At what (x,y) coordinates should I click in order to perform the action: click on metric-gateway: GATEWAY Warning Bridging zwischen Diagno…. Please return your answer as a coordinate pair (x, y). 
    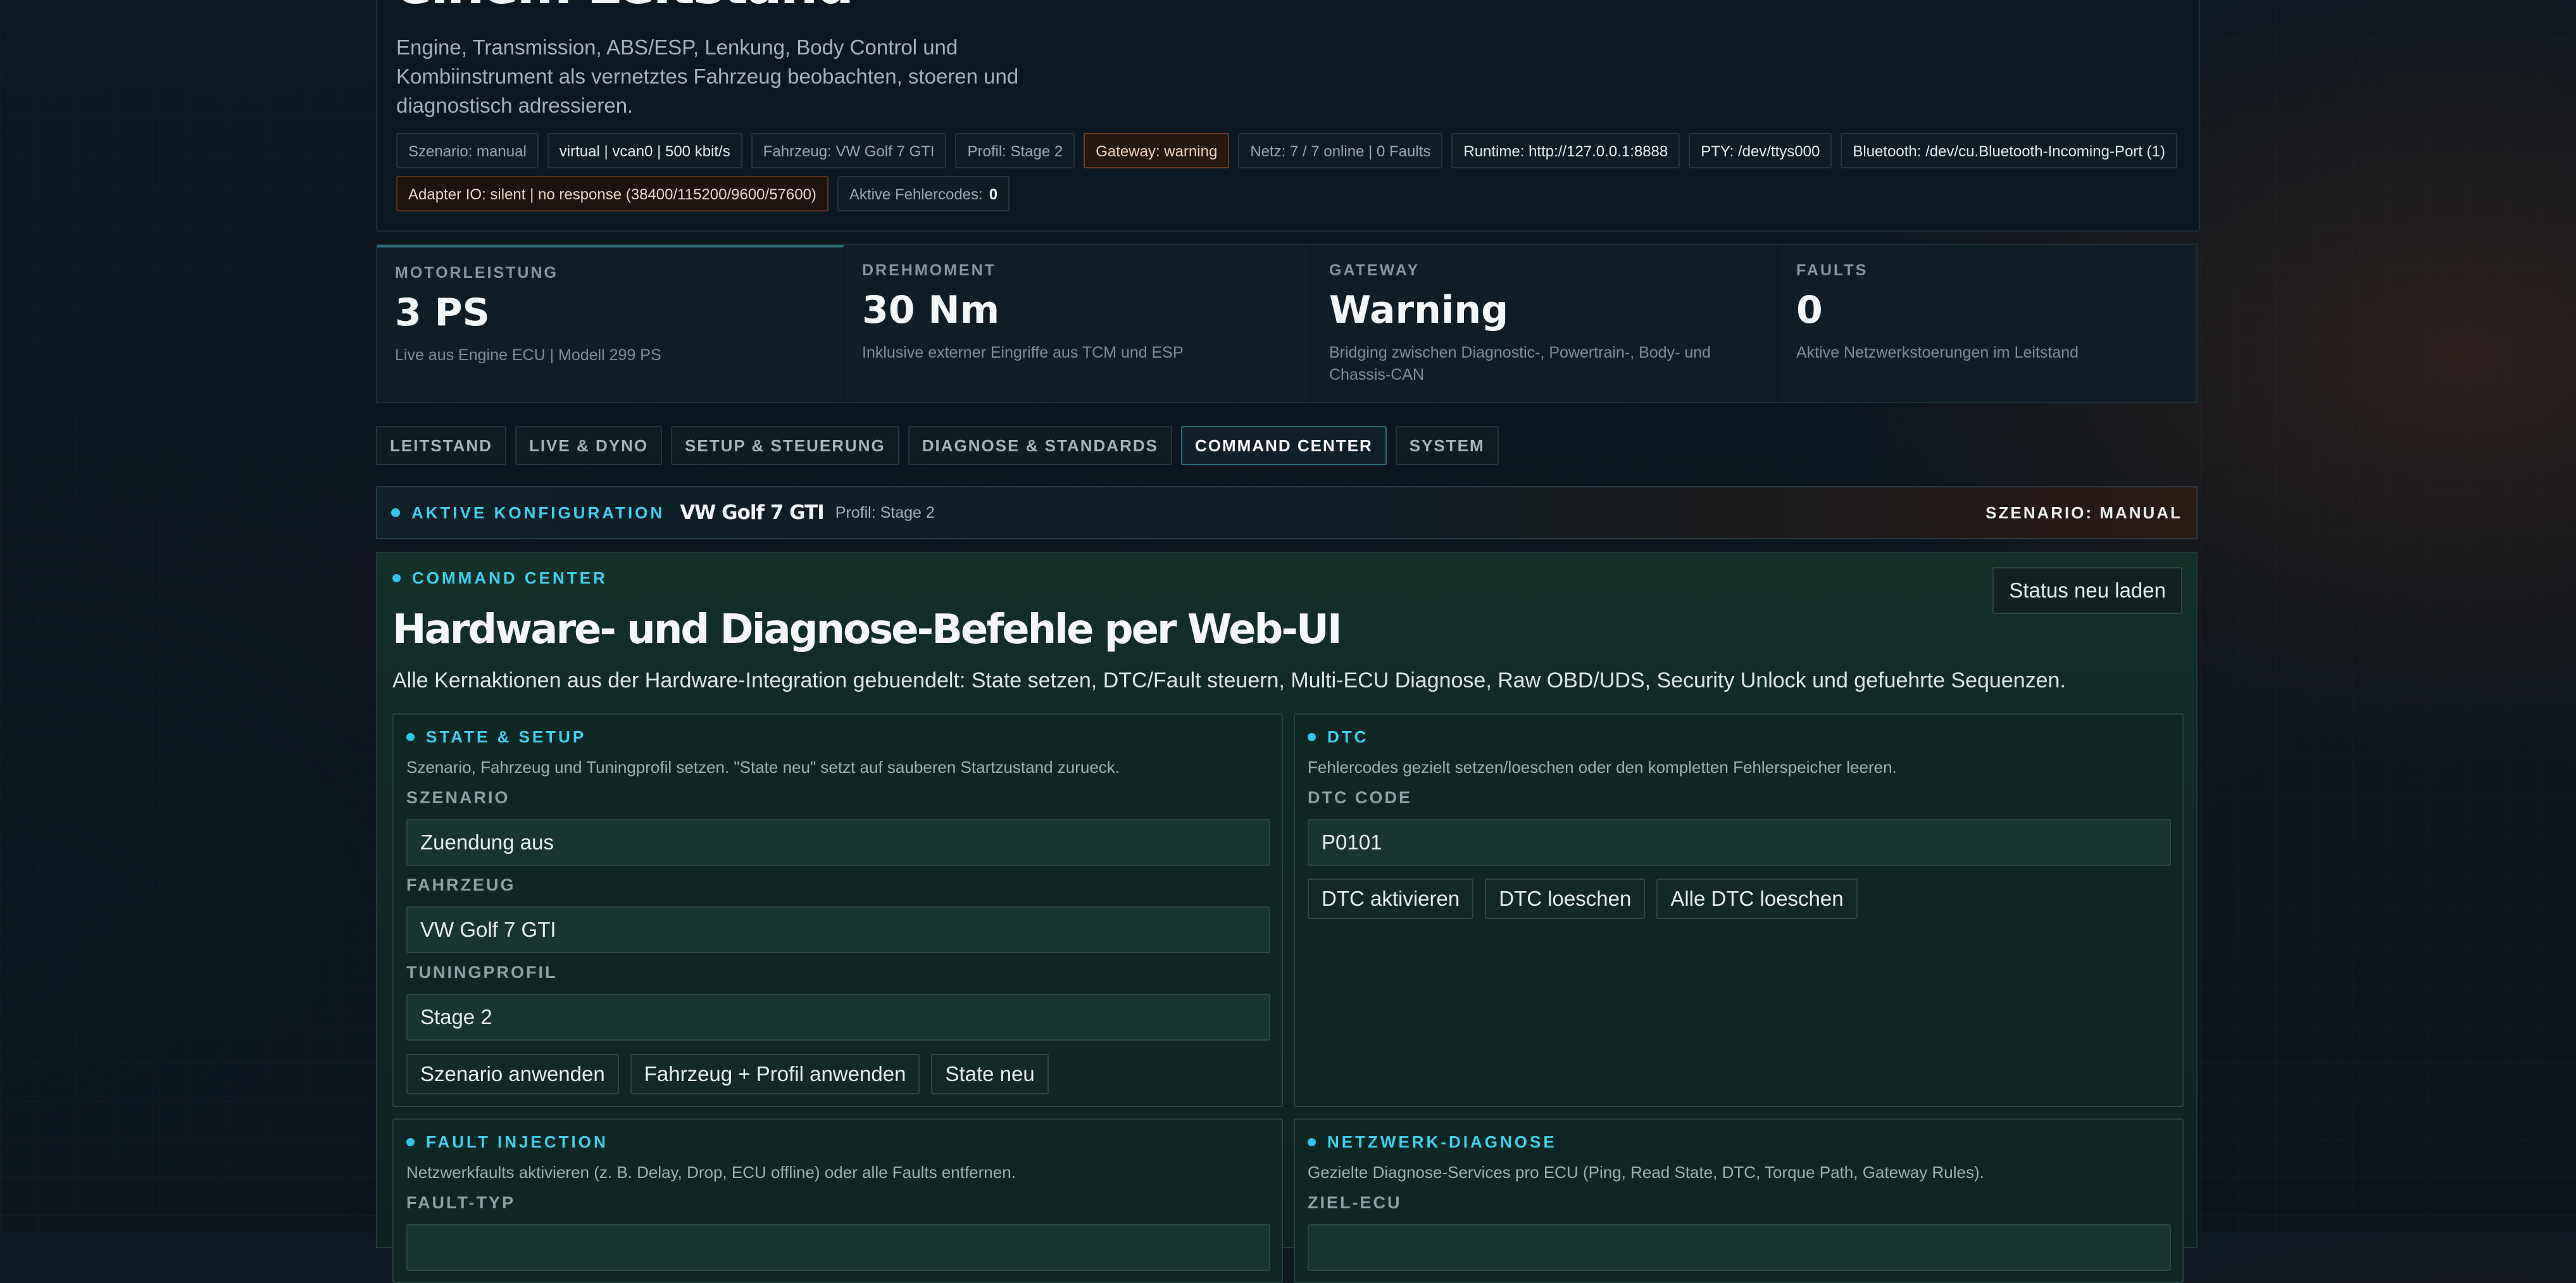
    Looking at the image, I should click on (1545, 324).